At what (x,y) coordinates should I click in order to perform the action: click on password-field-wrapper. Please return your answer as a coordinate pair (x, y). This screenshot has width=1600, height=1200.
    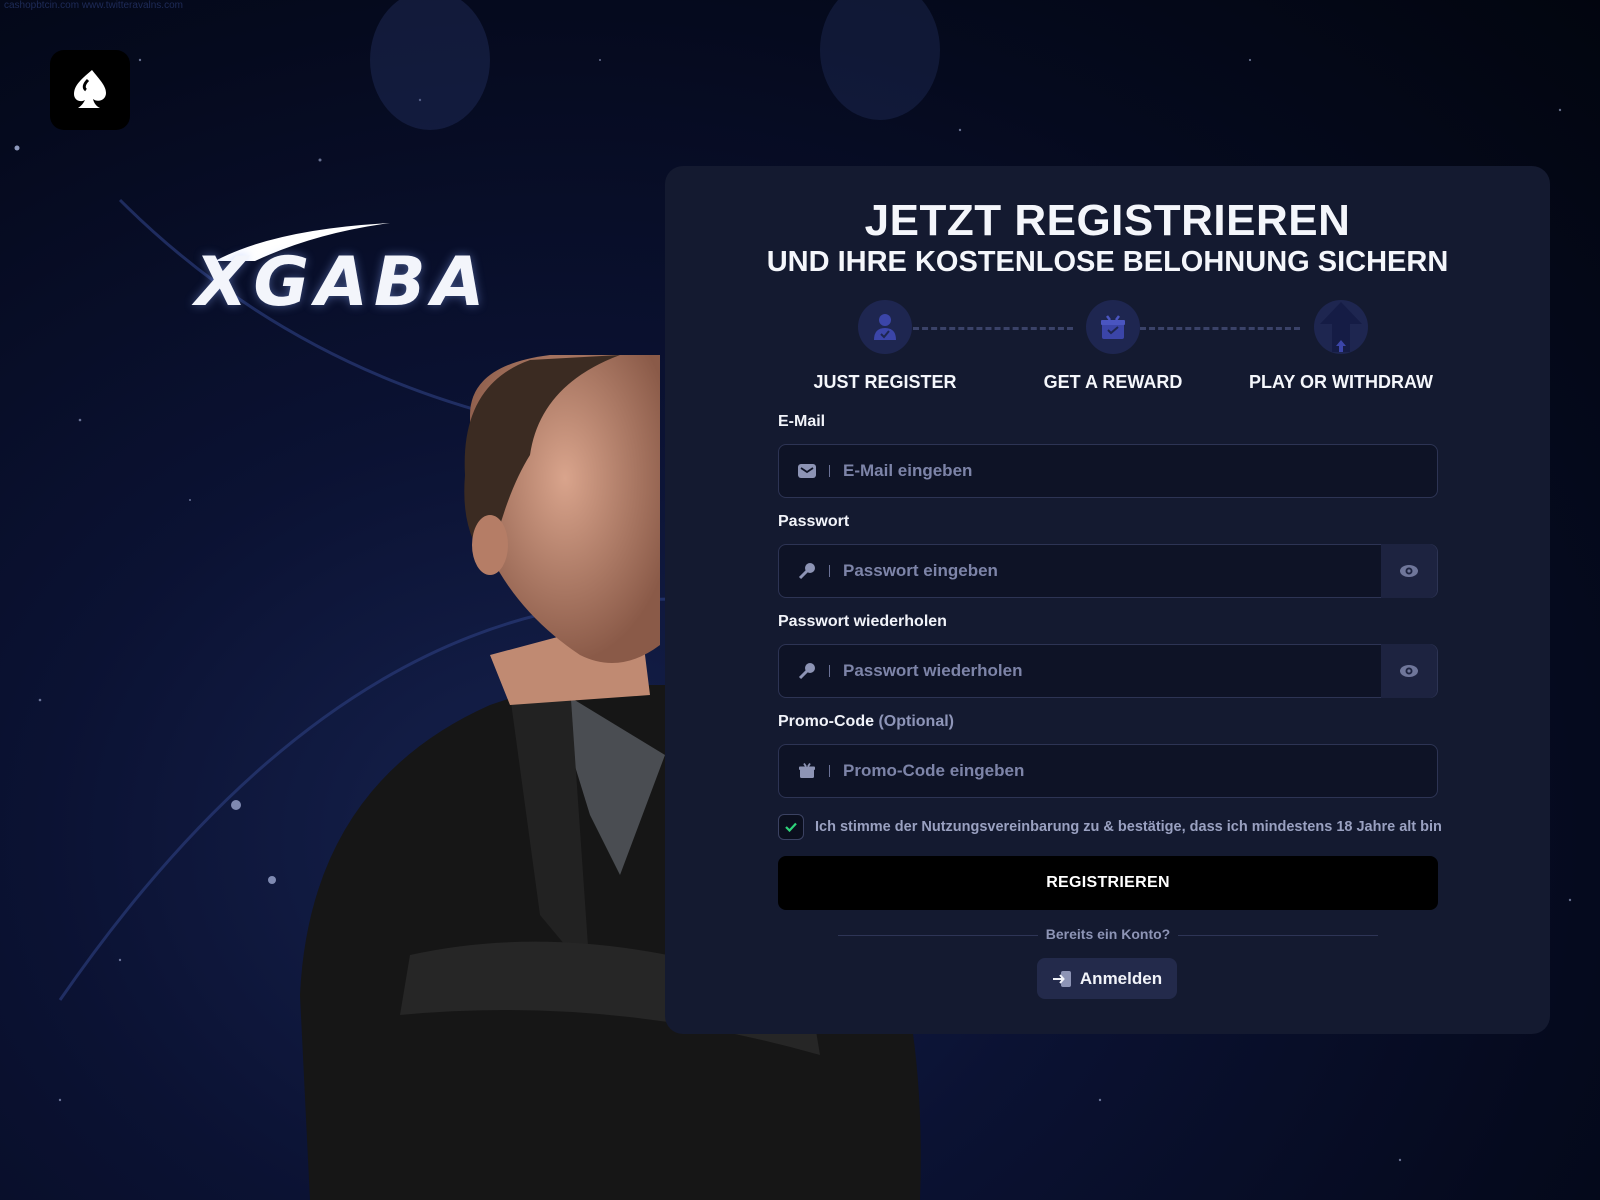
    Looking at the image, I should click on (1108, 570).